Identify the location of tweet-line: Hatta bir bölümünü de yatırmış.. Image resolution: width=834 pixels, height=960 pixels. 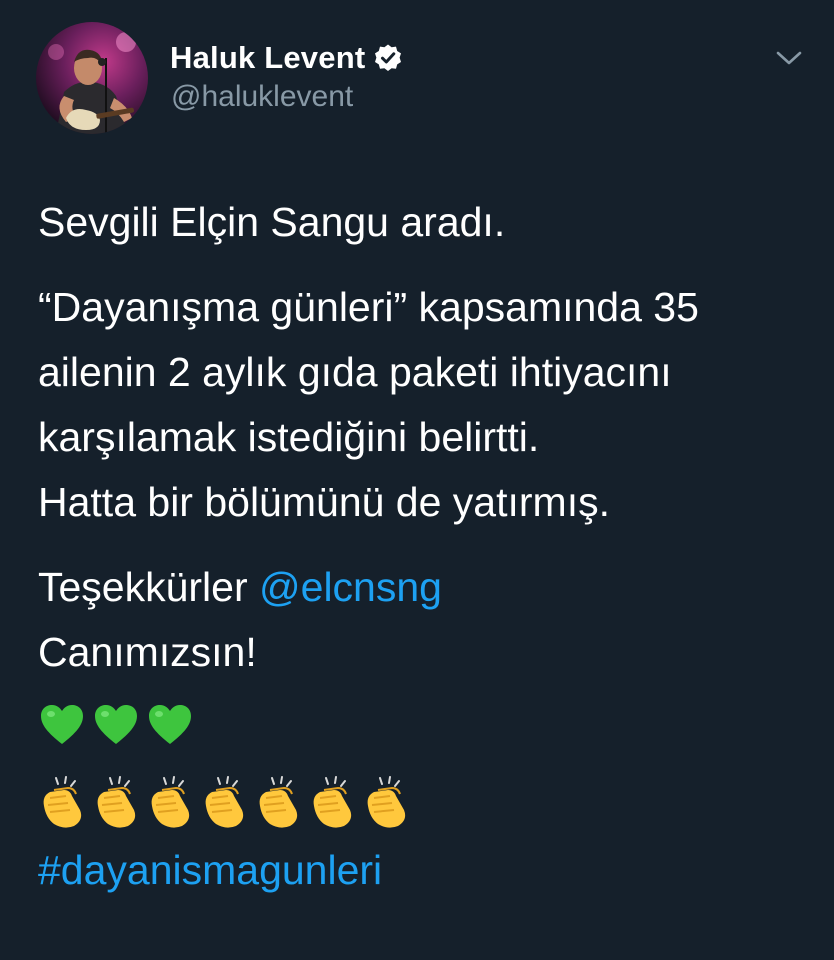
(324, 502).